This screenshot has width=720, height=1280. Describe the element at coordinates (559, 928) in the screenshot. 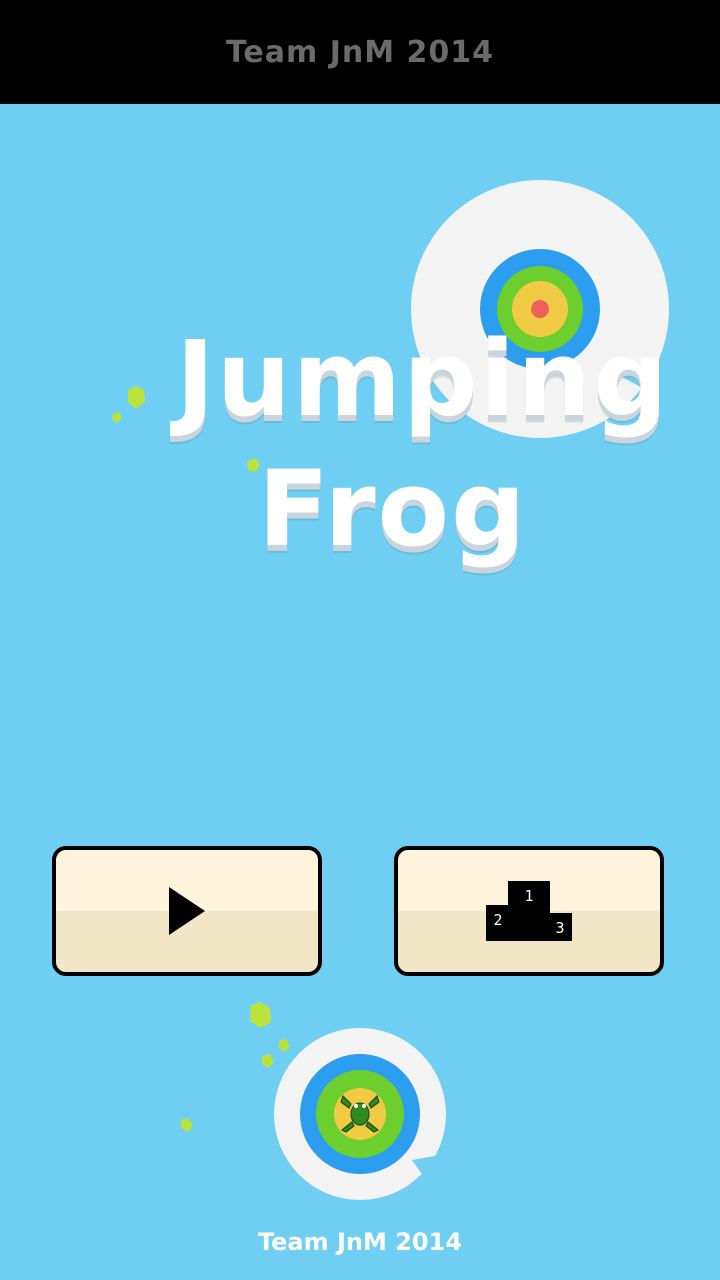

I see `podium-place-3: 3` at that location.